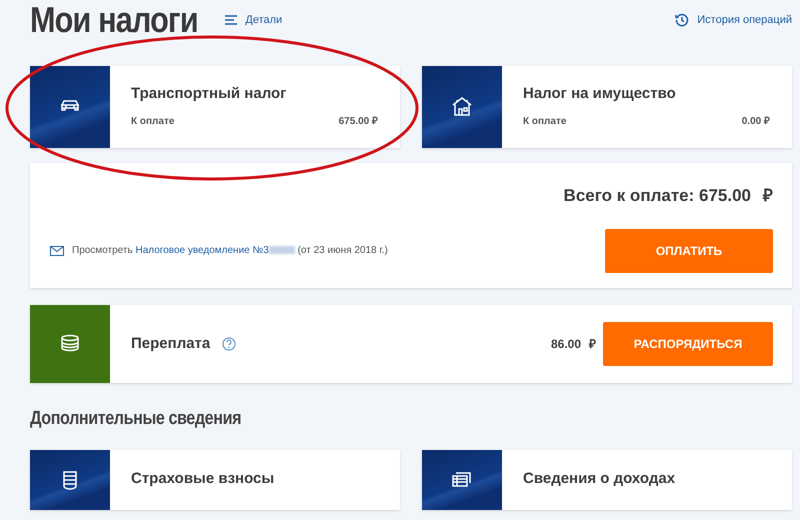 This screenshot has width=800, height=520. I want to click on tax-card: Налог на имущество К оплате 0.00 ₽, so click(607, 107).